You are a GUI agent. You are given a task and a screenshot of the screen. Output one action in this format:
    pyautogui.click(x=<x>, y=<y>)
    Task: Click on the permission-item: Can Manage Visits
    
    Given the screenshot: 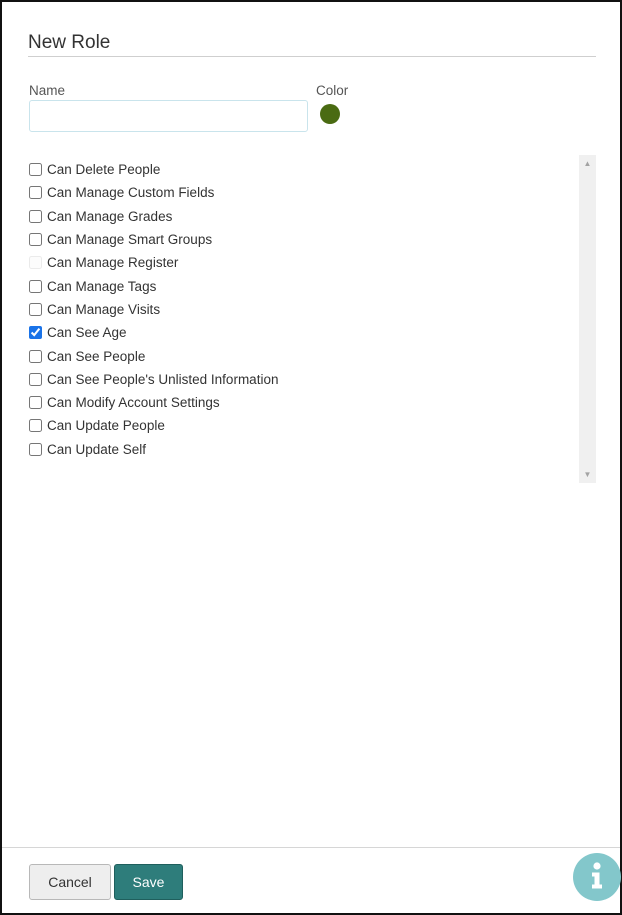 What is the action you would take?
    pyautogui.click(x=153, y=309)
    